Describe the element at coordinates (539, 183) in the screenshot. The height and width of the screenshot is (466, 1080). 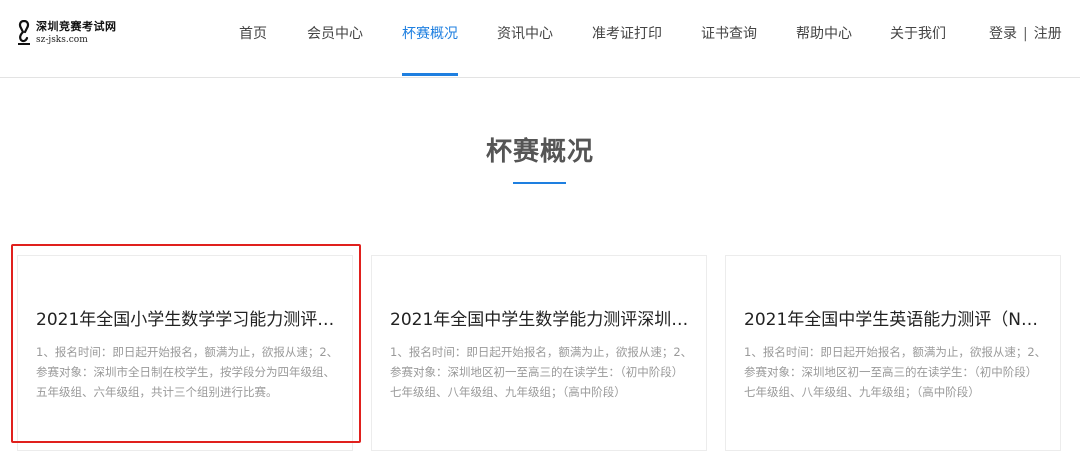
I see `section-title-underline` at that location.